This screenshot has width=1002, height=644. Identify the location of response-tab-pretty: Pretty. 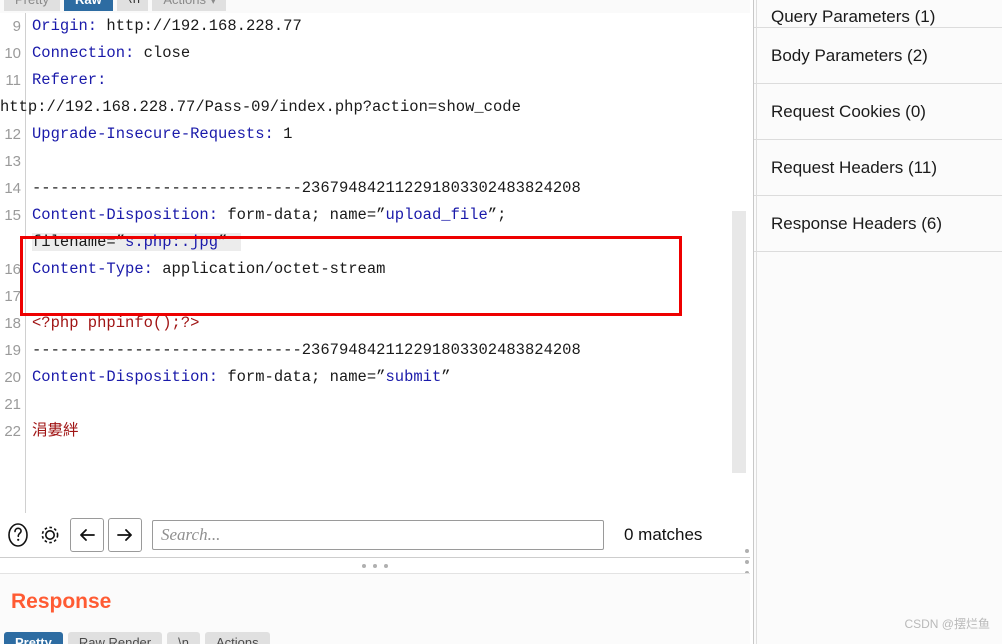
(33, 638).